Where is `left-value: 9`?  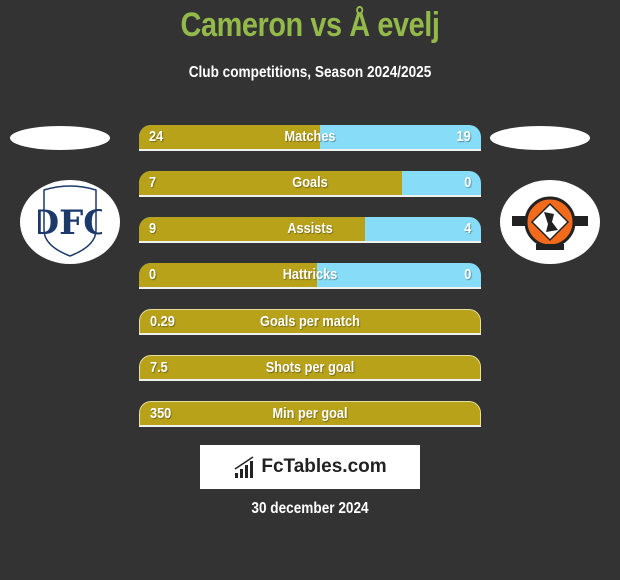 left-value: 9 is located at coordinates (153, 228).